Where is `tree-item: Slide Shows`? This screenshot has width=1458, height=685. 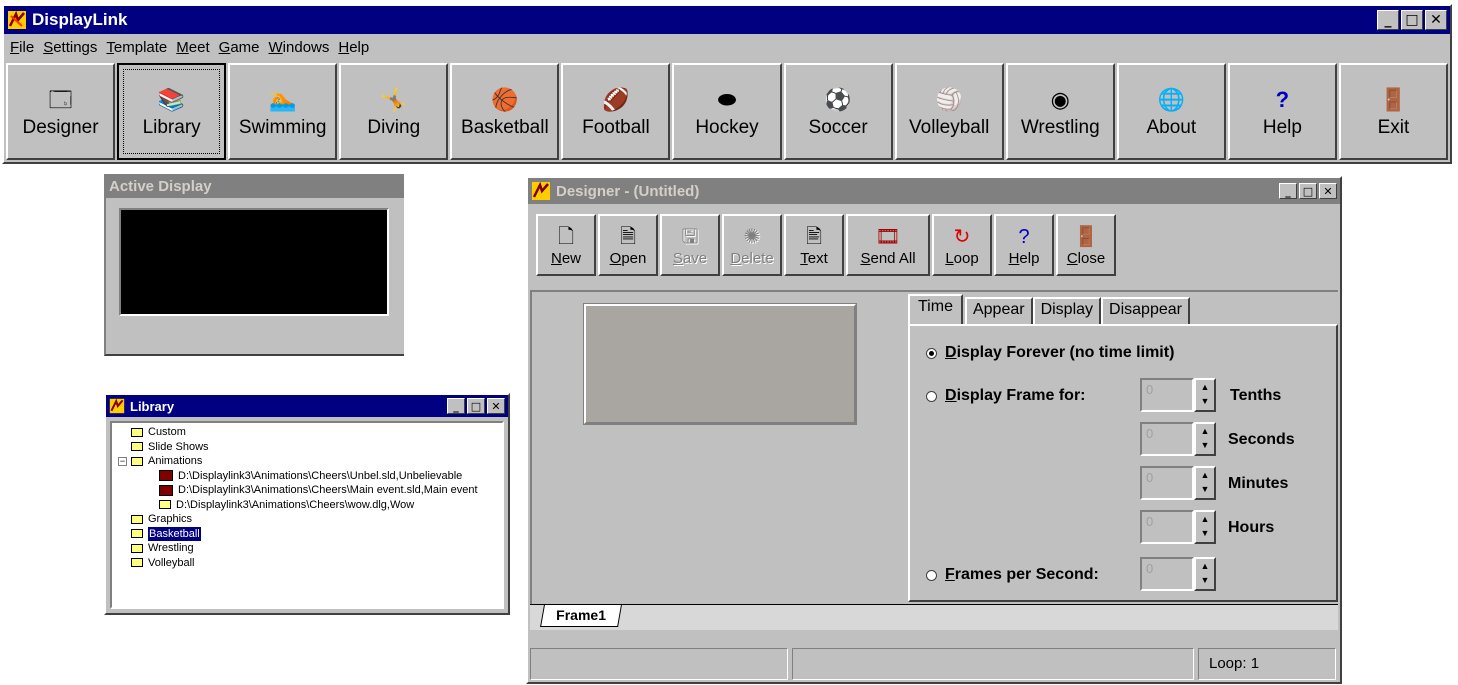
tree-item: Slide Shows is located at coordinates (310, 447).